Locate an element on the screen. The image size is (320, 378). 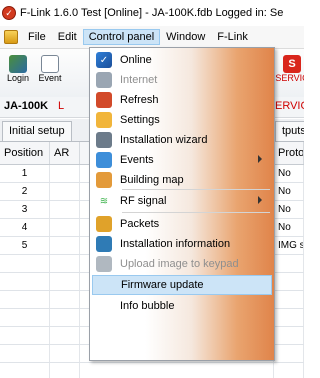
service-icon: S is located at coordinates (292, 64).